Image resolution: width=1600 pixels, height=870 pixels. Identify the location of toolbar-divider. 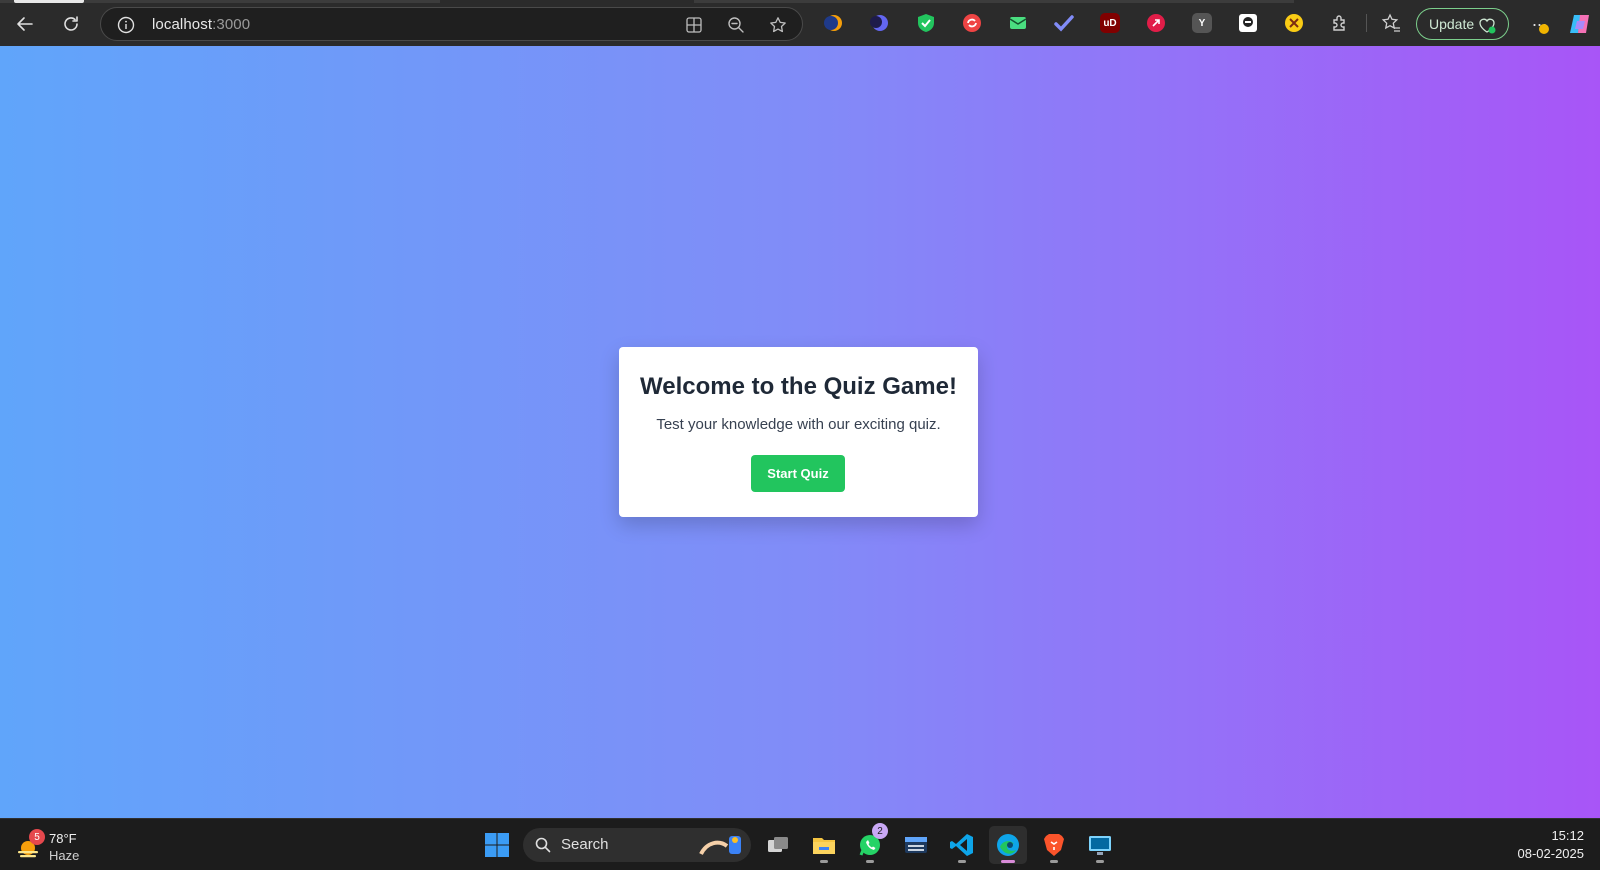
(1366, 23).